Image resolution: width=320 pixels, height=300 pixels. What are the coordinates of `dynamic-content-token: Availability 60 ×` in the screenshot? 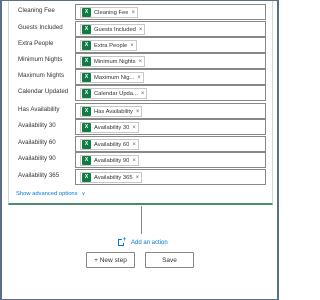 It's located at (109, 144).